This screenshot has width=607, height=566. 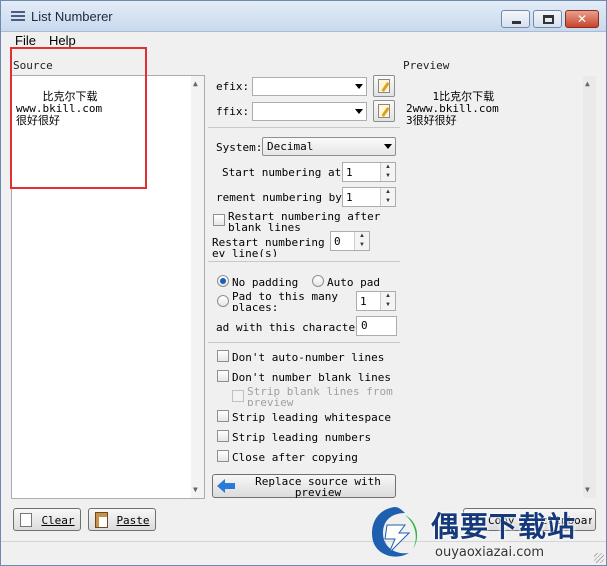 I want to click on system-value: Decimal, so click(x=290, y=146).